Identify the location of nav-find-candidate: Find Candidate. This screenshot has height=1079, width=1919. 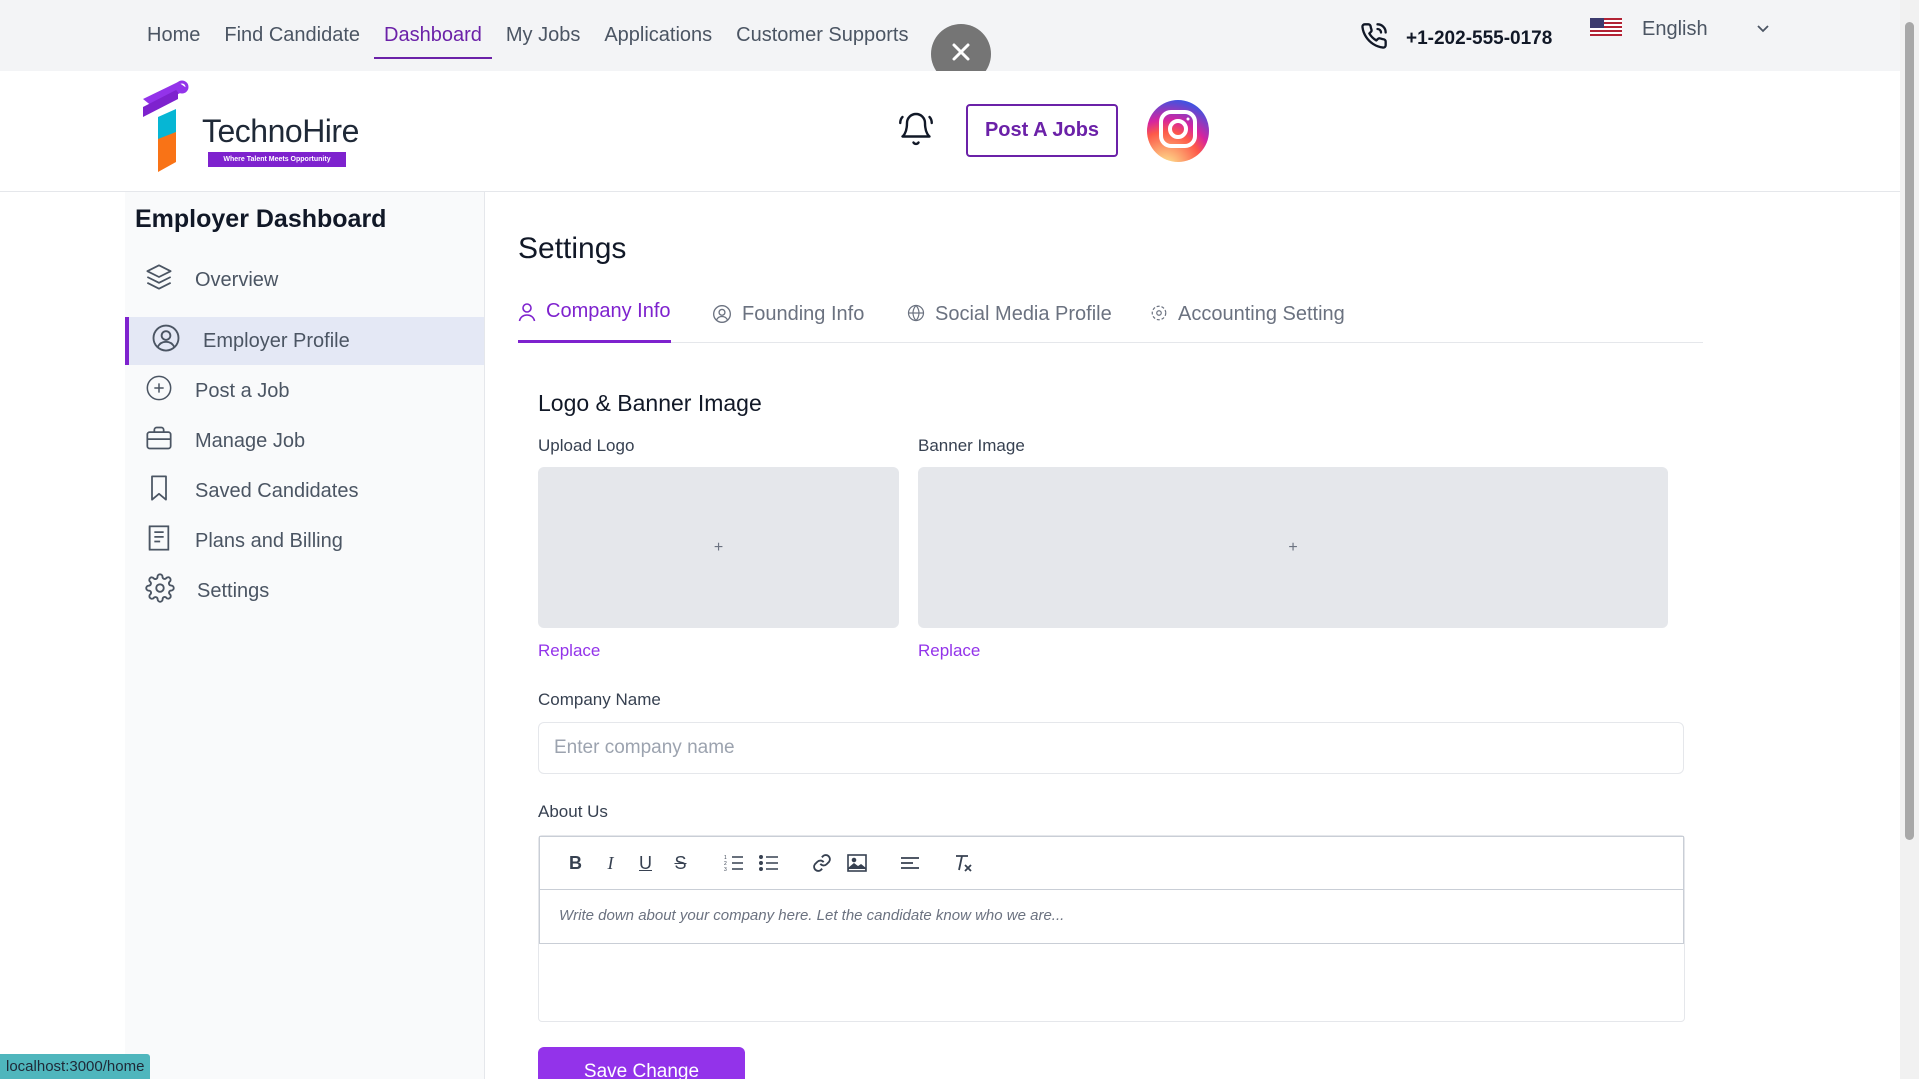
(292, 35).